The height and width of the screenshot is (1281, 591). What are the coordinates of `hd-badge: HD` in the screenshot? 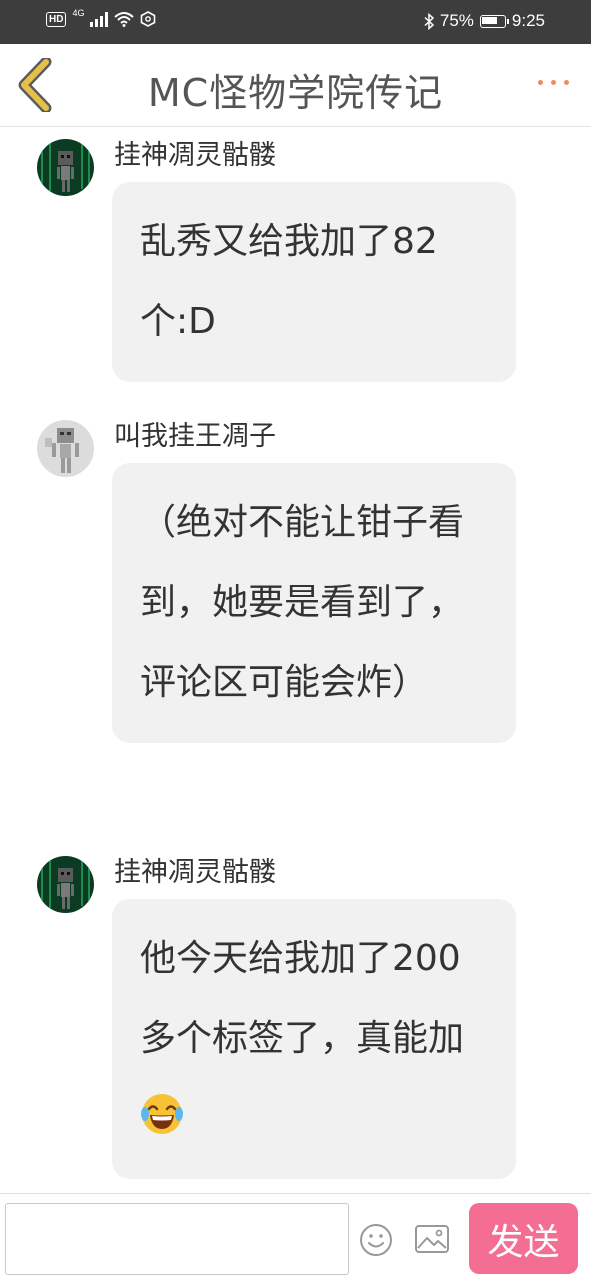 It's located at (56, 19).